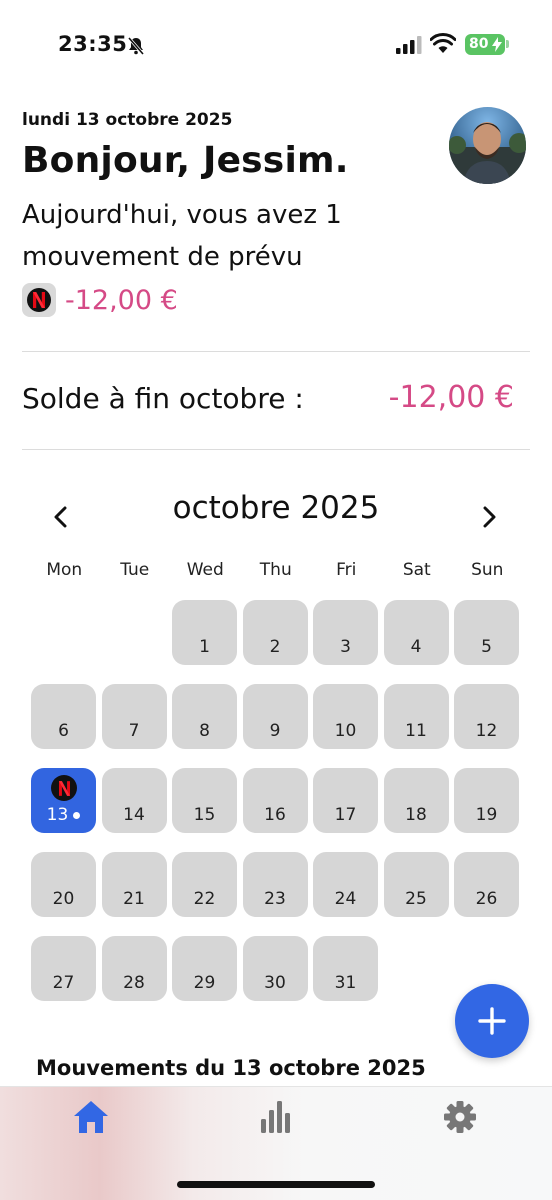 This screenshot has width=552, height=1200. Describe the element at coordinates (63, 983) in the screenshot. I see `calendar-day-number: 27` at that location.